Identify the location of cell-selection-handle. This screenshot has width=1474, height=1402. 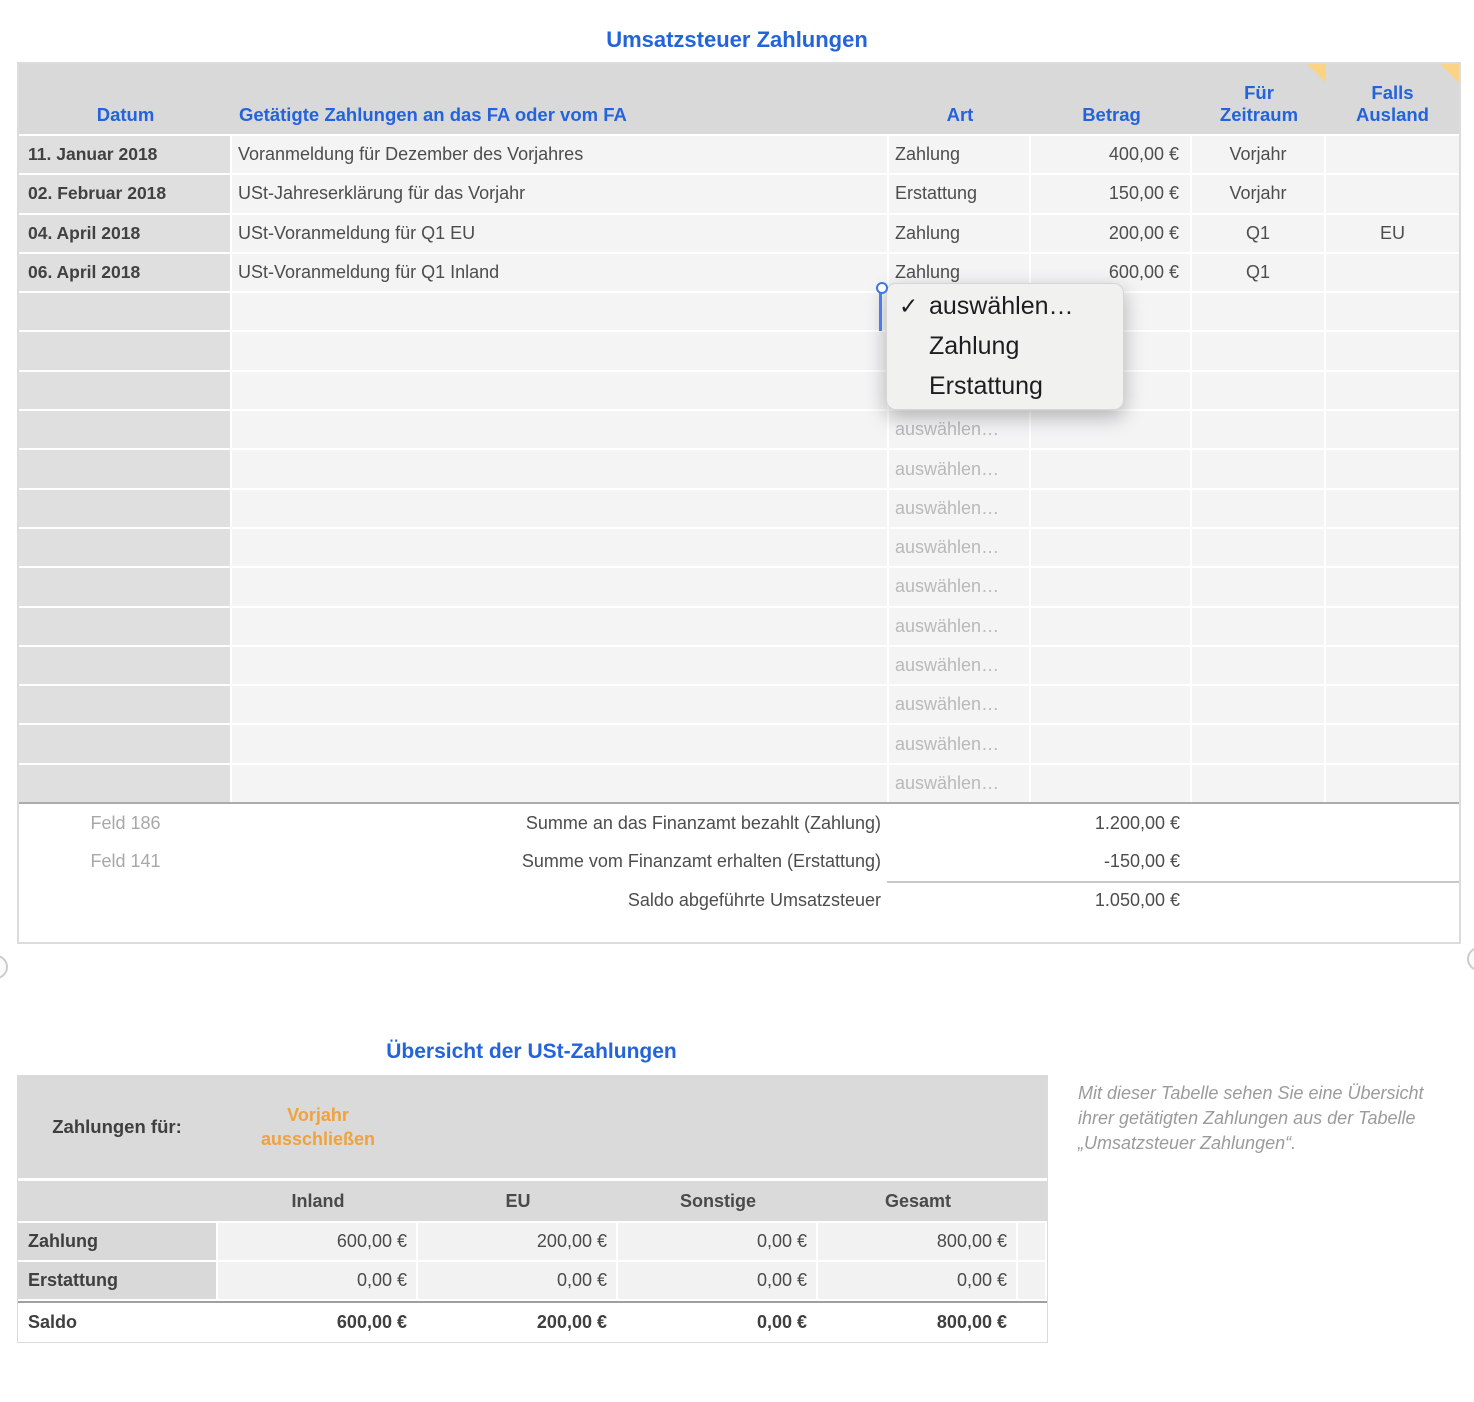
(882, 288).